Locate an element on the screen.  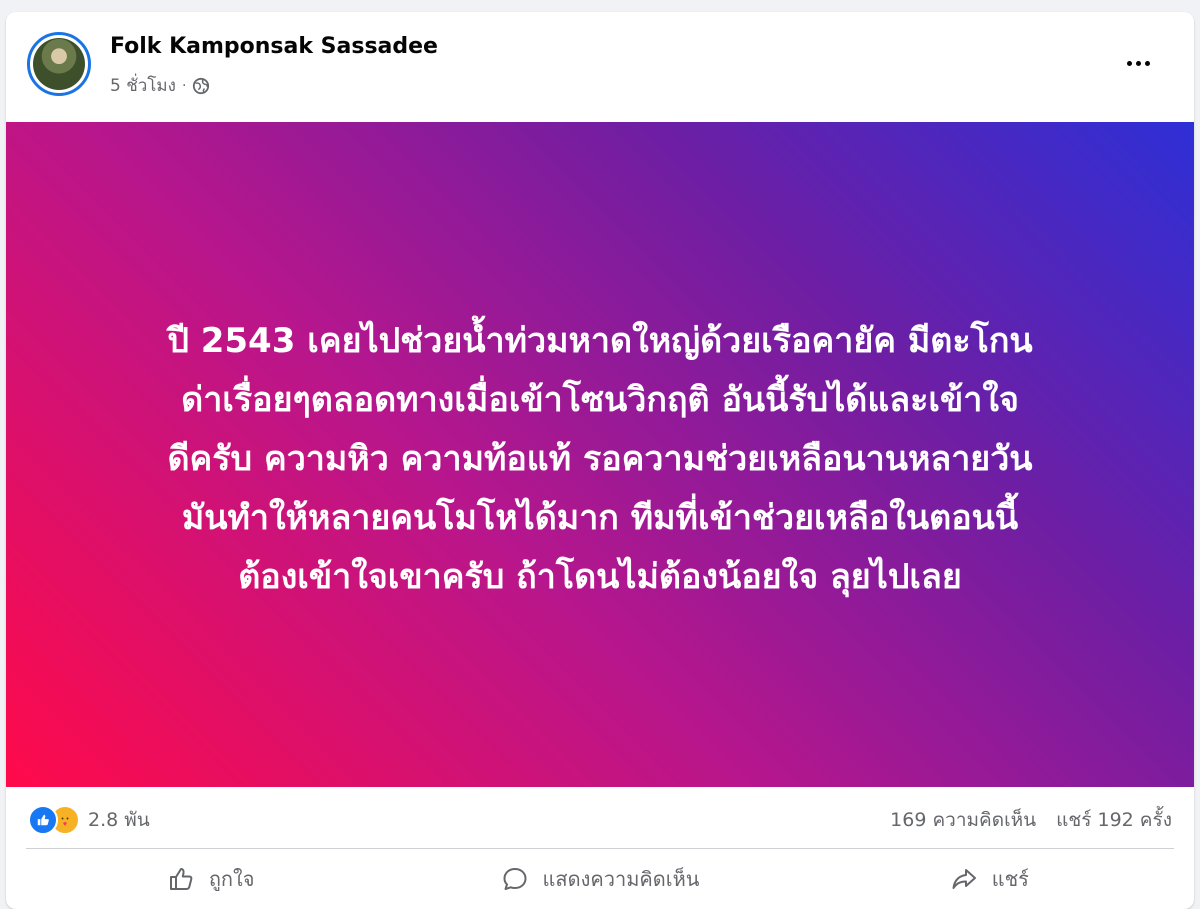
avatar-image is located at coordinates (59, 64).